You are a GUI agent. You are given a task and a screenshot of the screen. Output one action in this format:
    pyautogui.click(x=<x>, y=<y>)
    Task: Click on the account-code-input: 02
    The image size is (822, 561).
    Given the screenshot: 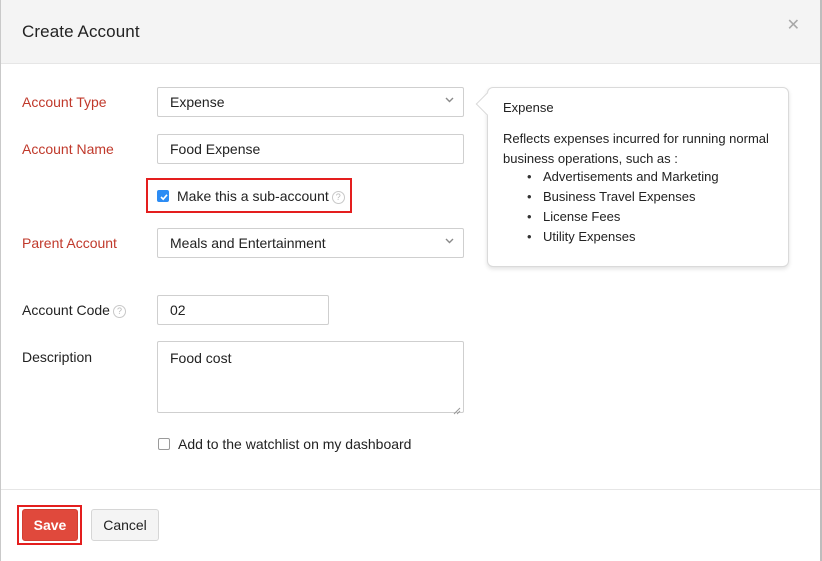 What is the action you would take?
    pyautogui.click(x=243, y=310)
    